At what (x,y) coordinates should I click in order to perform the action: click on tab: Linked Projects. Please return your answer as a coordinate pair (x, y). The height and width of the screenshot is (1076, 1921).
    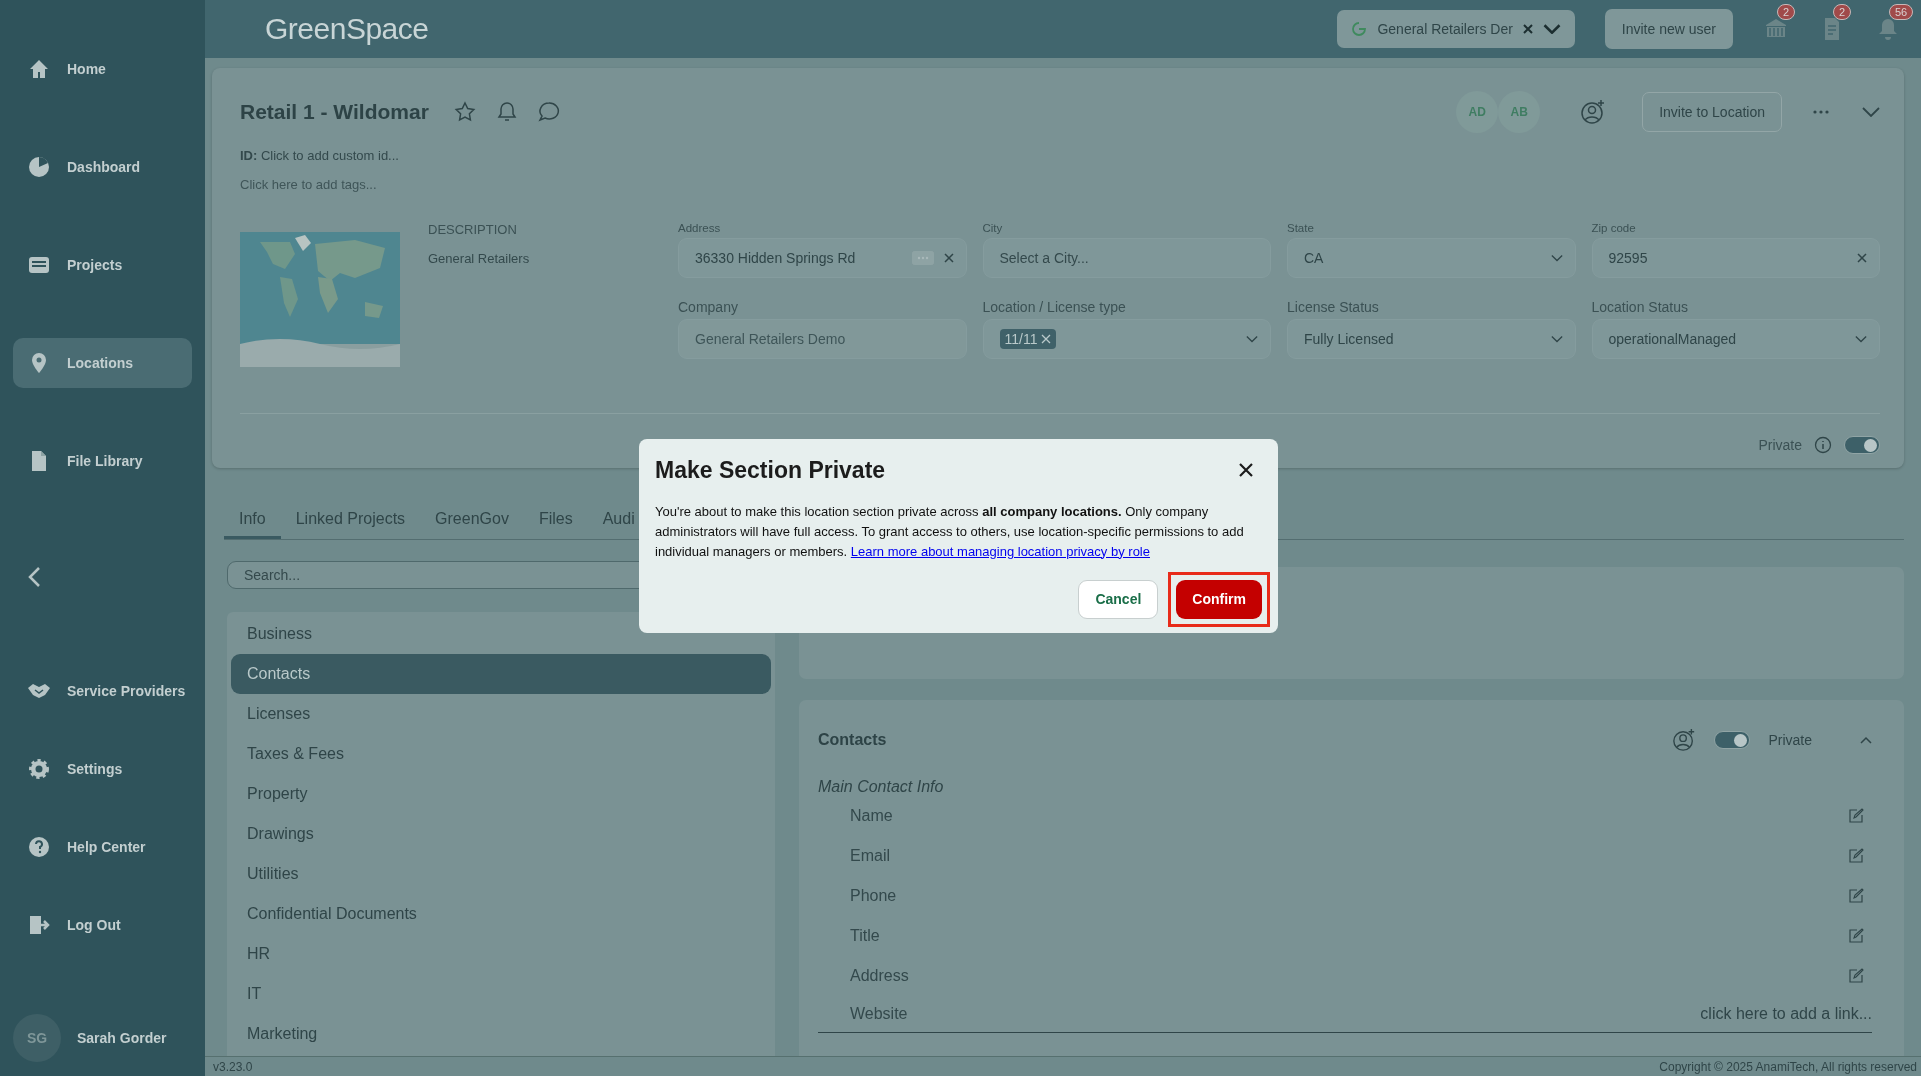
    Looking at the image, I should click on (350, 520).